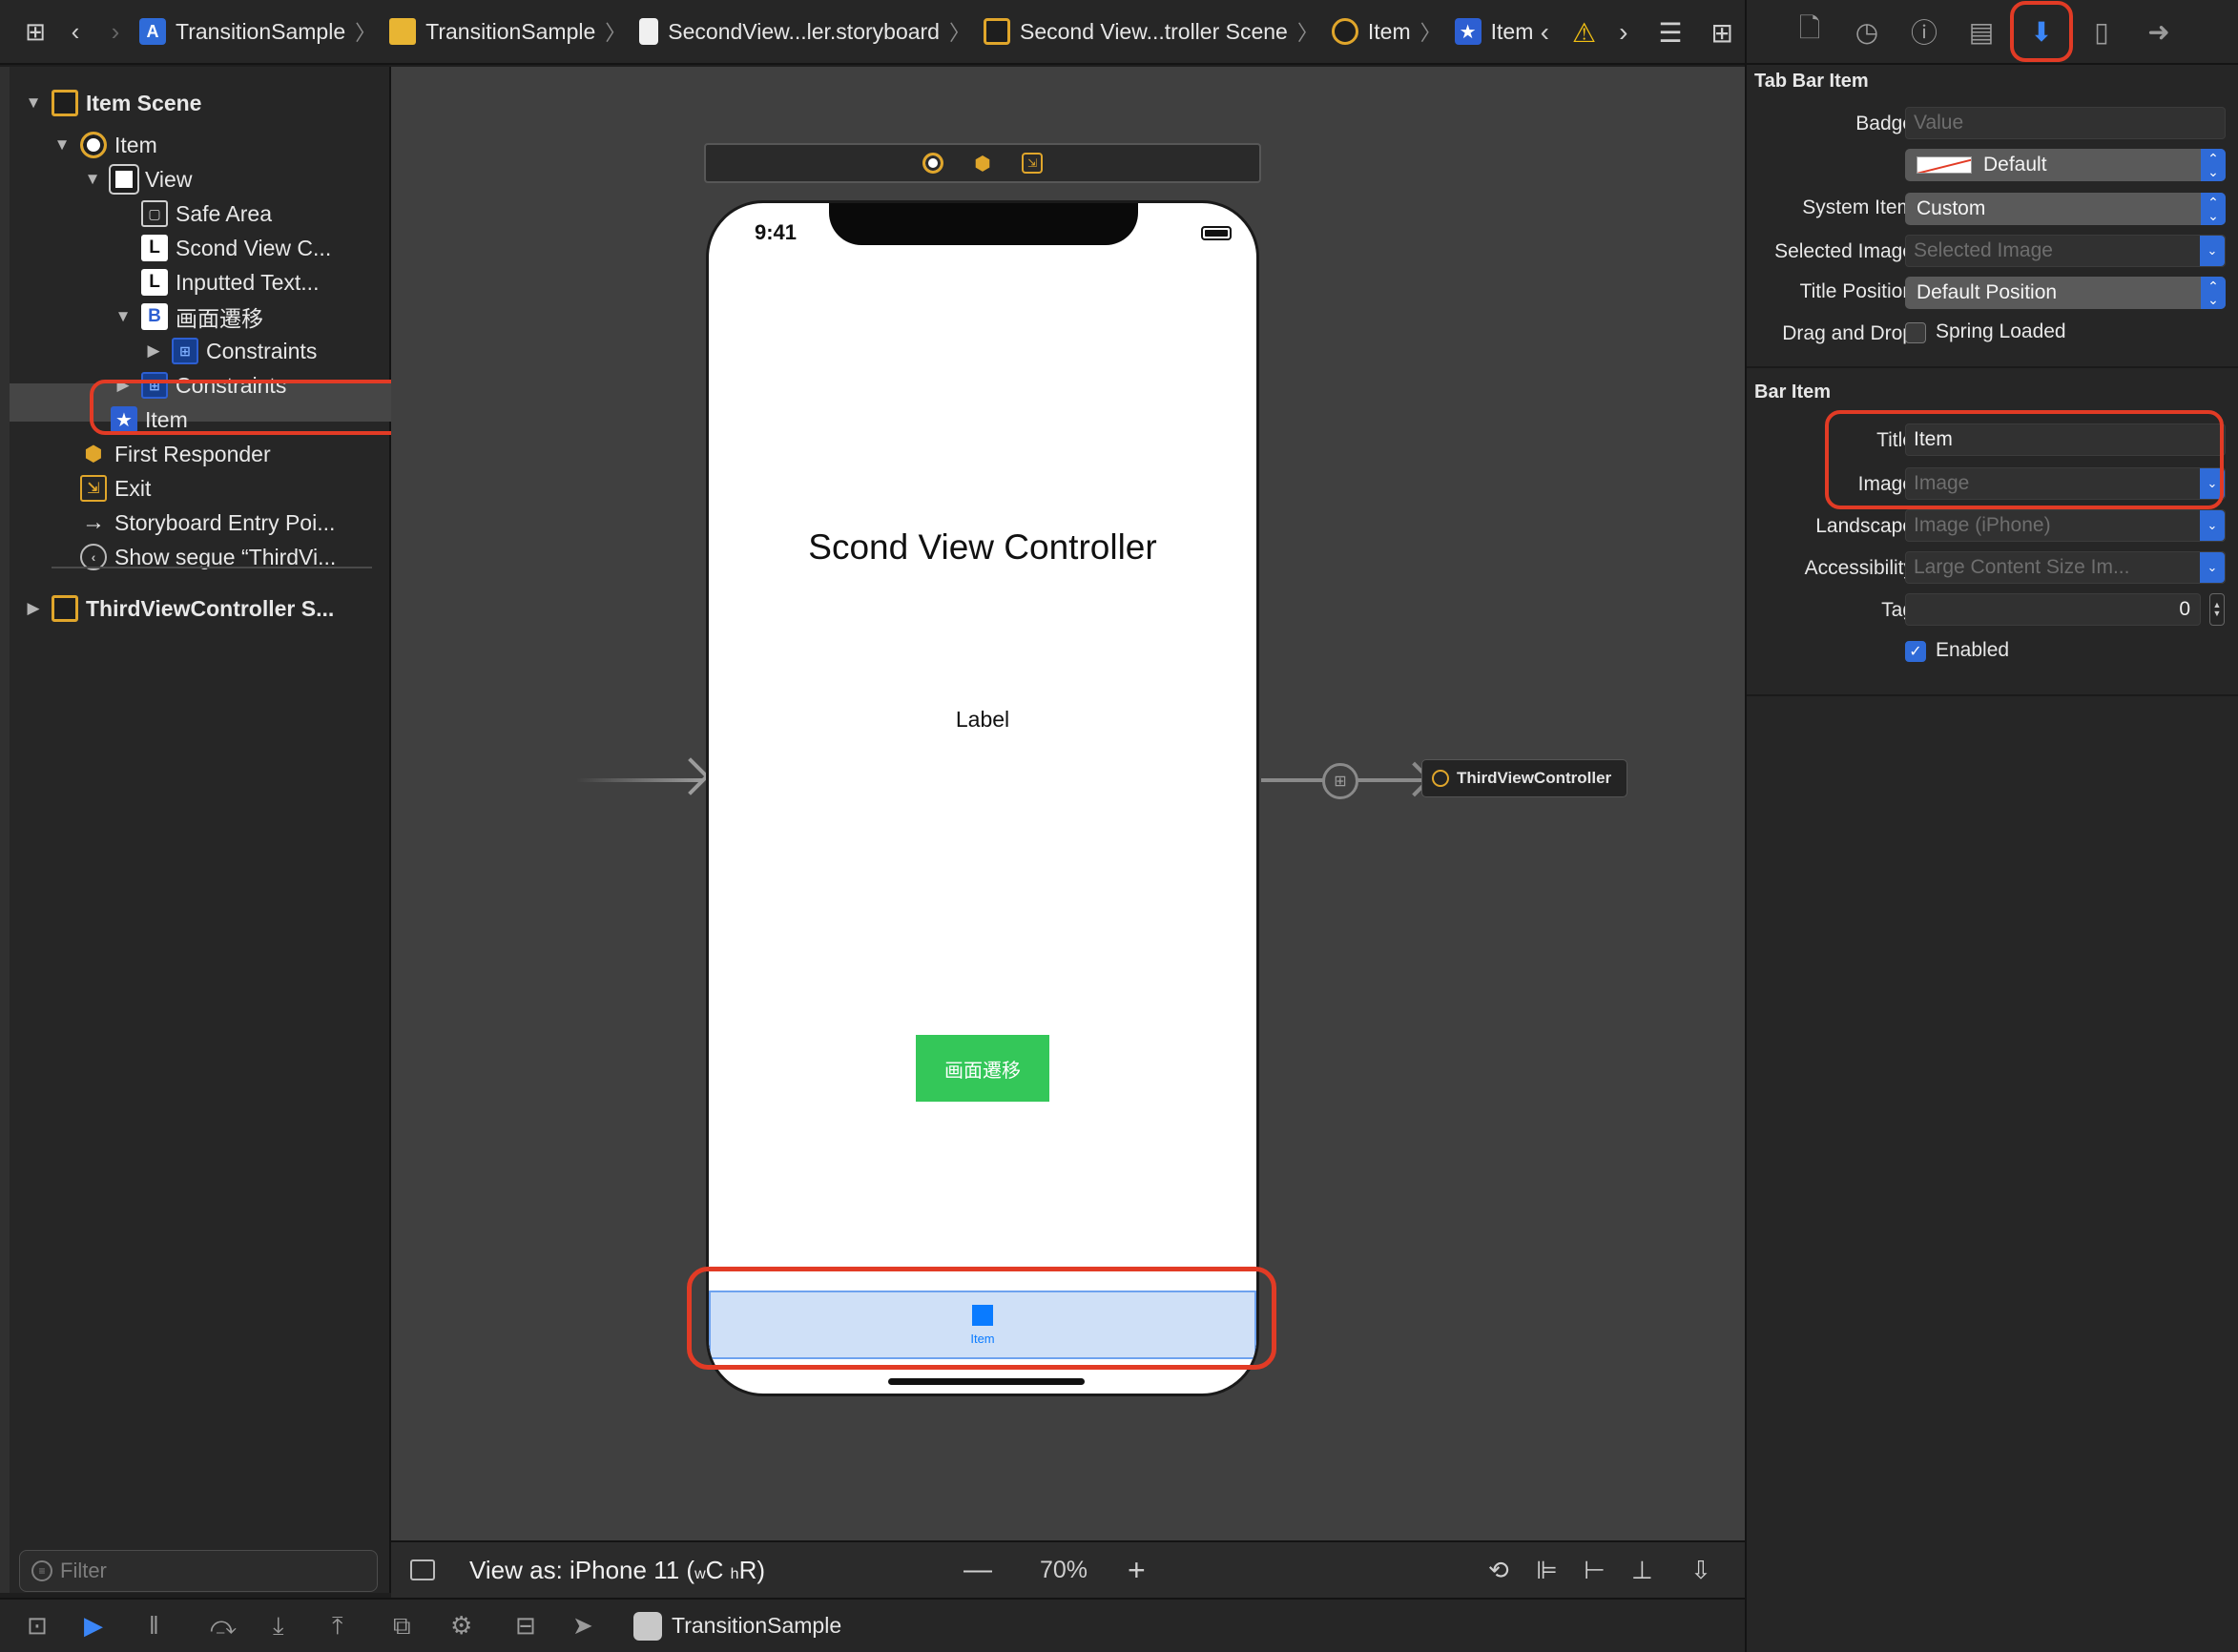 The height and width of the screenshot is (1652, 2238). What do you see at coordinates (2065, 251) in the screenshot?
I see `selected-image-combo: Selected Image ⌄` at bounding box center [2065, 251].